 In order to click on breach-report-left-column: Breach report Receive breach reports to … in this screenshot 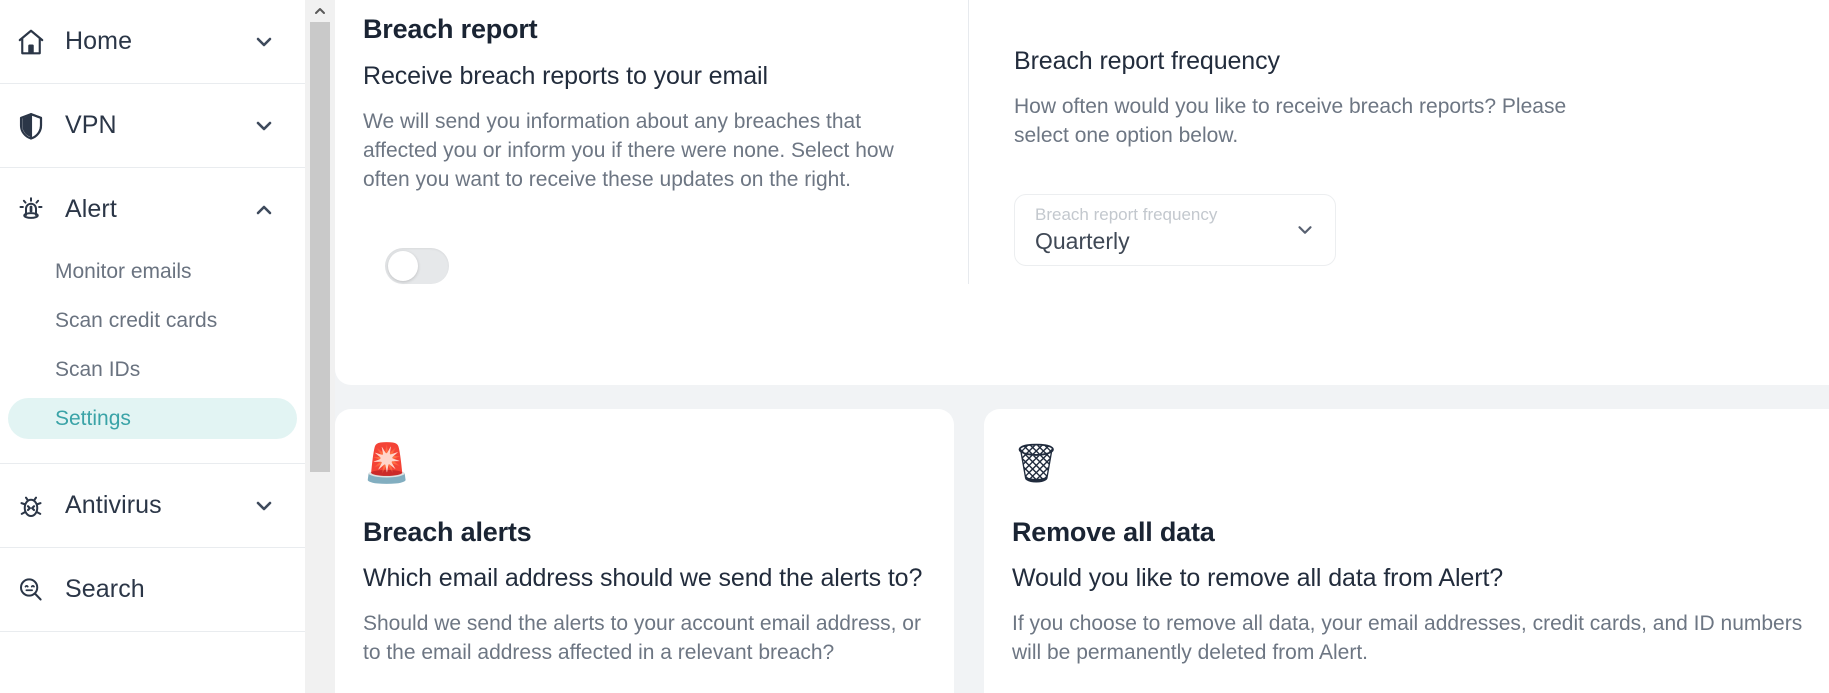, I will do `click(651, 142)`.